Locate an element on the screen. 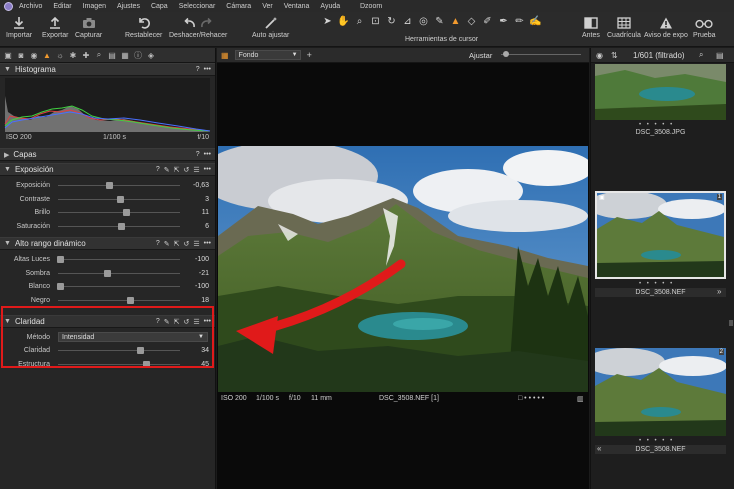 The height and width of the screenshot is (489, 734). zoom-fit-label: Ajustar is located at coordinates (480, 55).